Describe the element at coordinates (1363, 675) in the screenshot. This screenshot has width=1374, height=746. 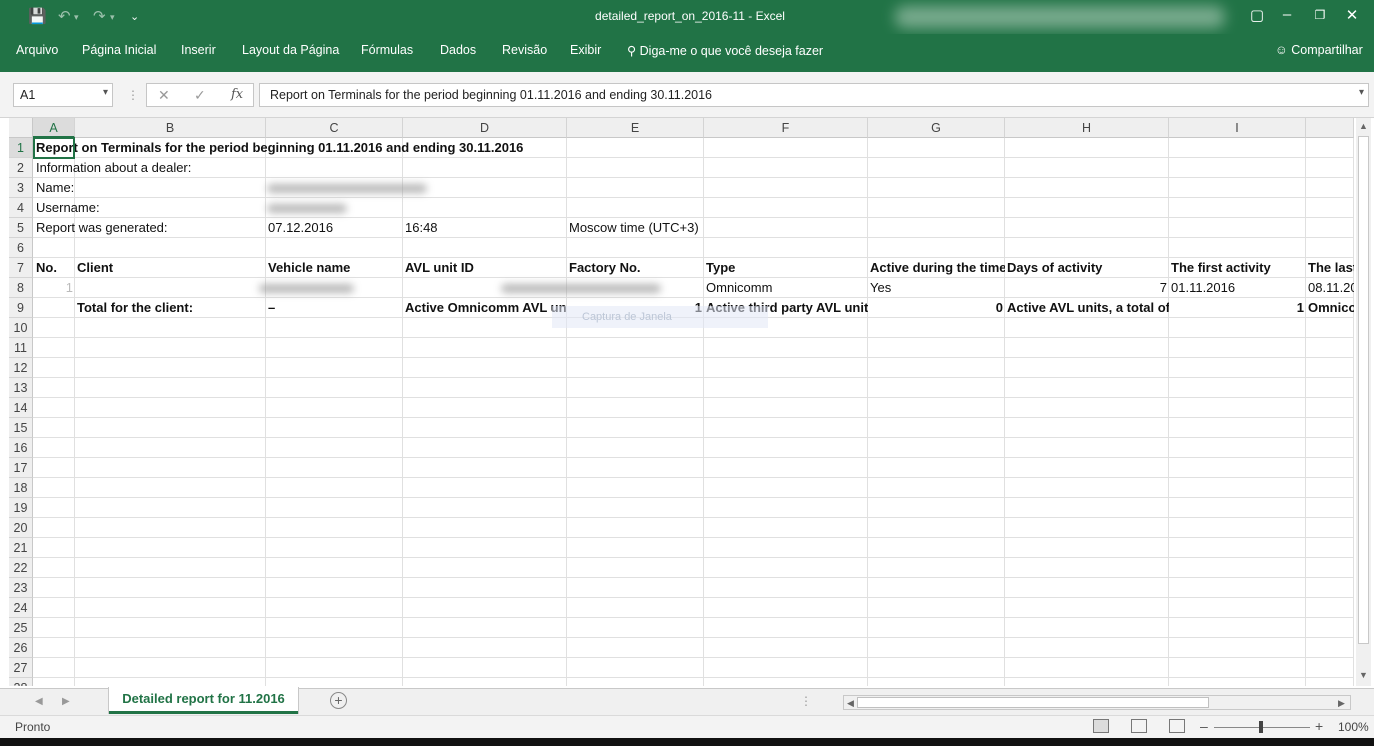
I see `scroll-down-icon: ▼` at that location.